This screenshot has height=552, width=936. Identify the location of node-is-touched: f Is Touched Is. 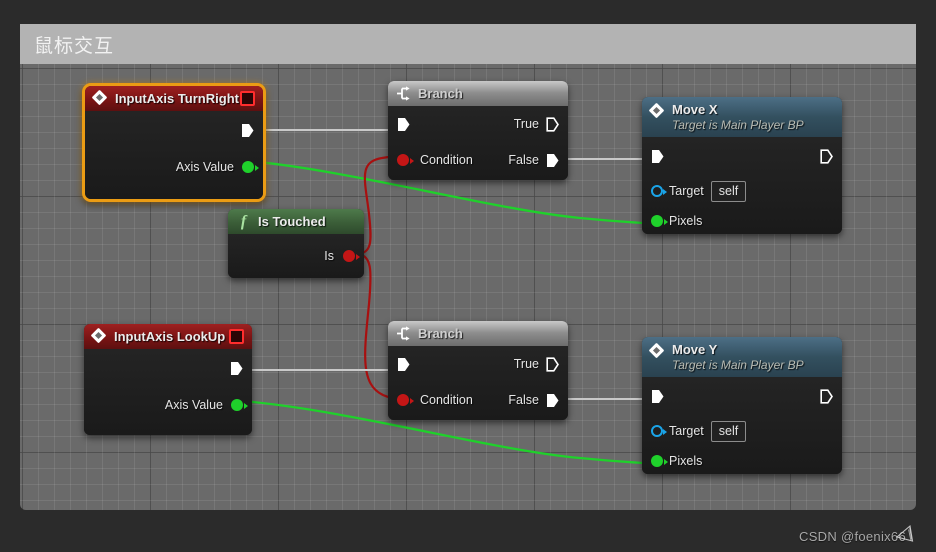
(296, 243).